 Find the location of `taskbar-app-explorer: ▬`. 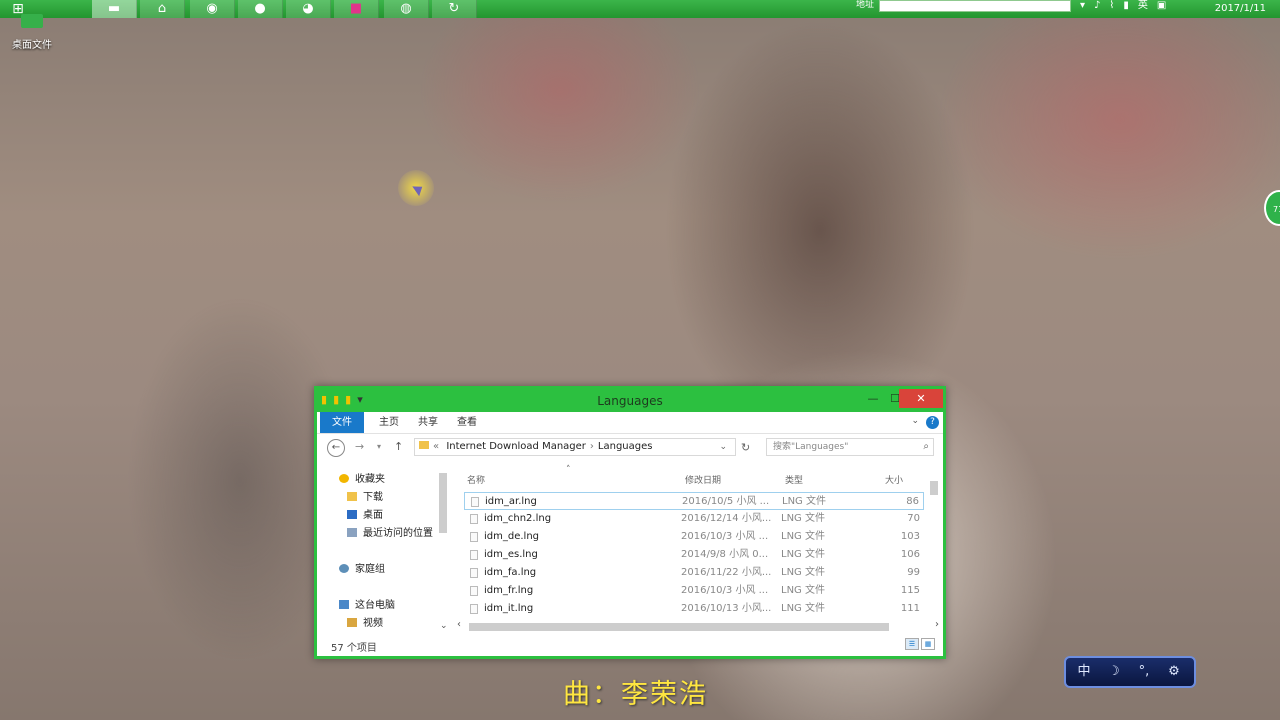

taskbar-app-explorer: ▬ is located at coordinates (114, 9).